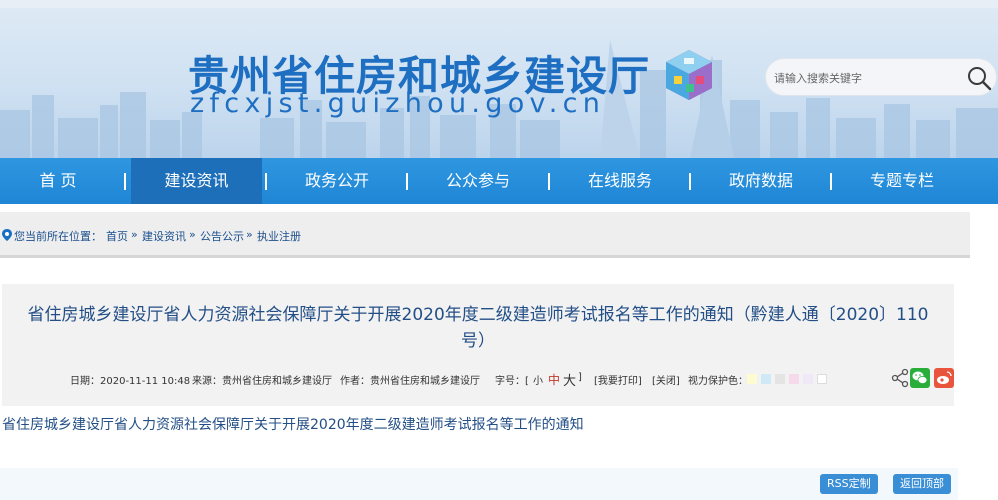  Describe the element at coordinates (337, 181) in the screenshot. I see `nav-item-government-affairs: 政务公开` at that location.